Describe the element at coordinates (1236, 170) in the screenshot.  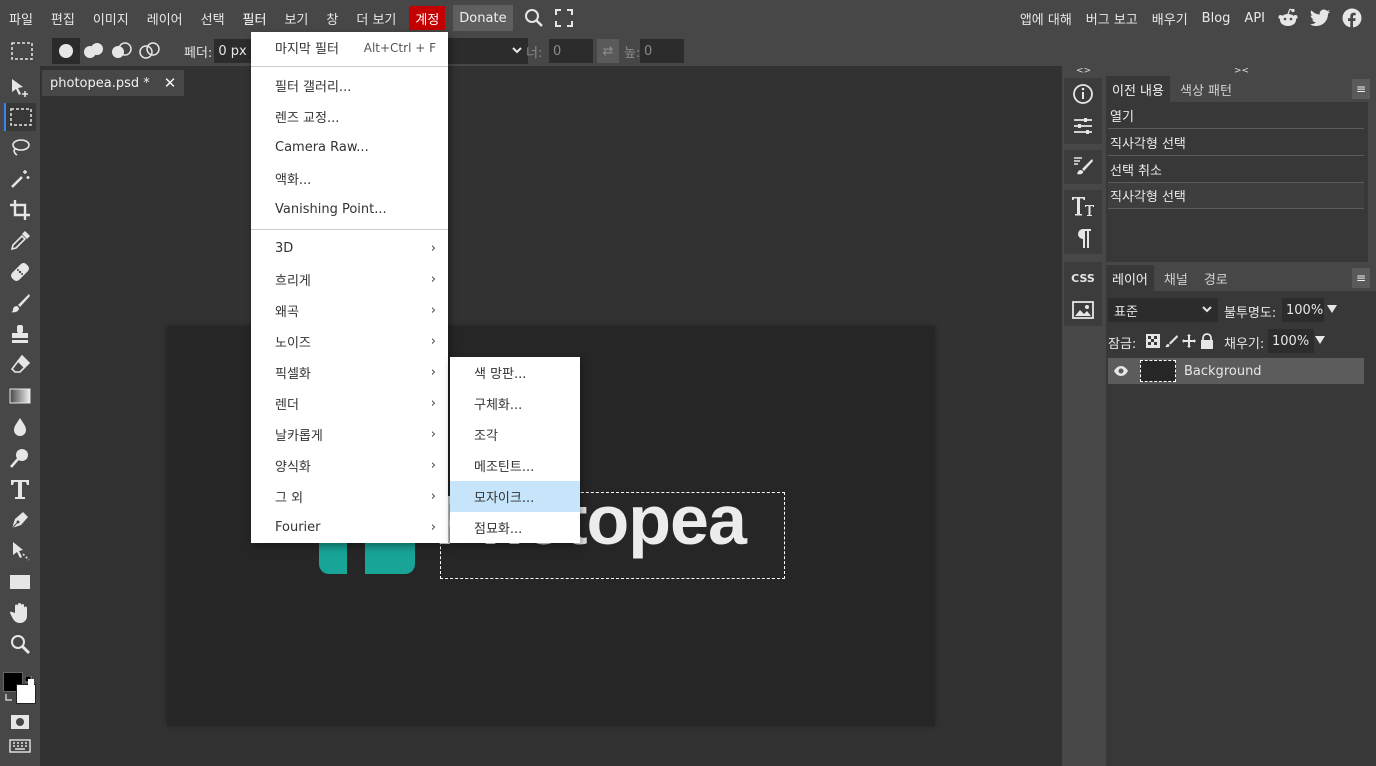
I see `history-item: 선택 취소` at that location.